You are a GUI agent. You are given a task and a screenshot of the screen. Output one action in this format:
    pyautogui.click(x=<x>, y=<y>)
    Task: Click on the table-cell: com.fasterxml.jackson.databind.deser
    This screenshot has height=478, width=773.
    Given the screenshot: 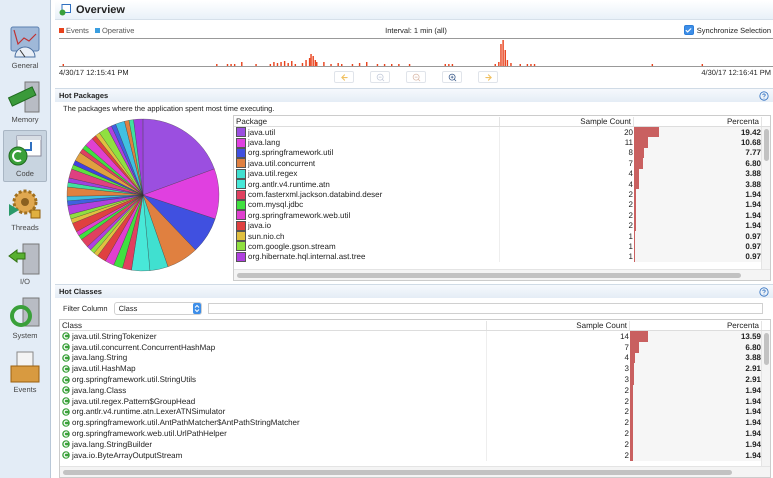 What is the action you would take?
    pyautogui.click(x=367, y=194)
    